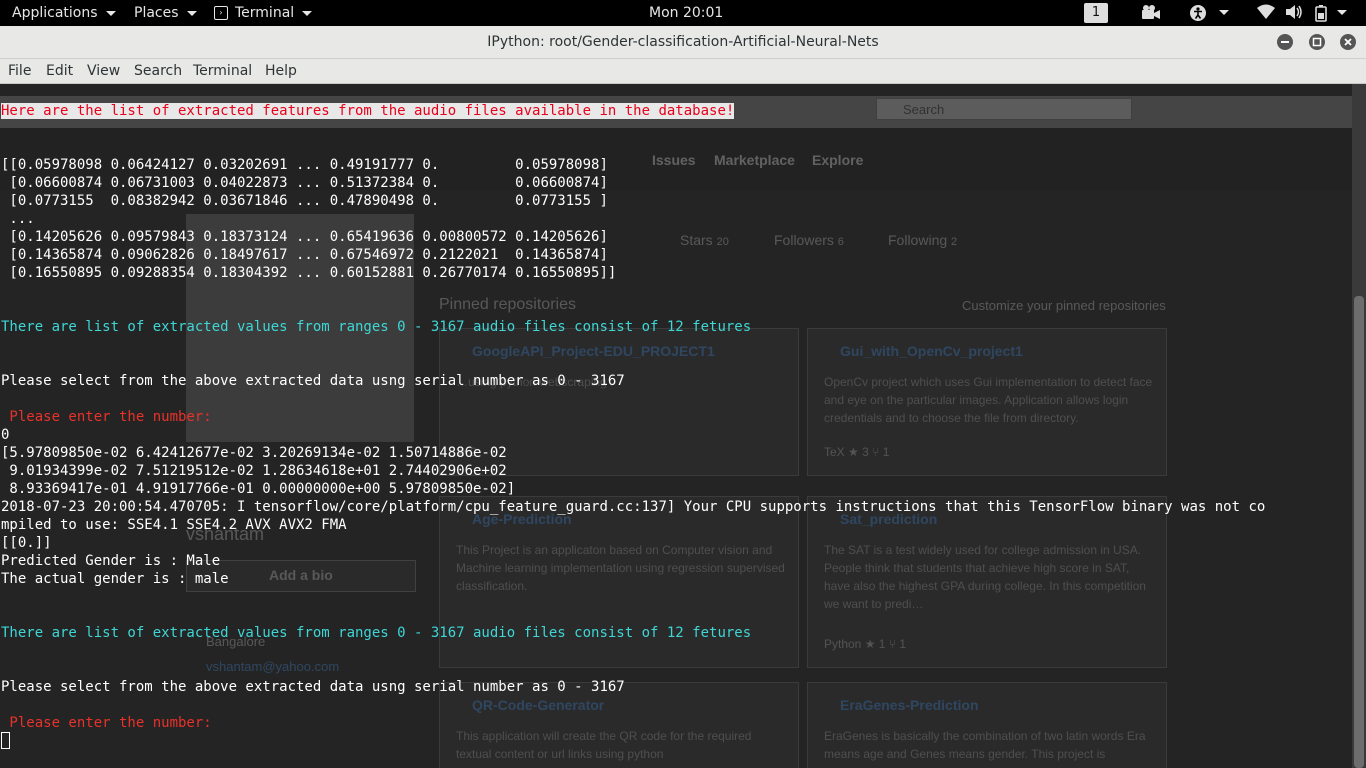 The width and height of the screenshot is (1366, 768). I want to click on applications-label: Applications, so click(55, 13).